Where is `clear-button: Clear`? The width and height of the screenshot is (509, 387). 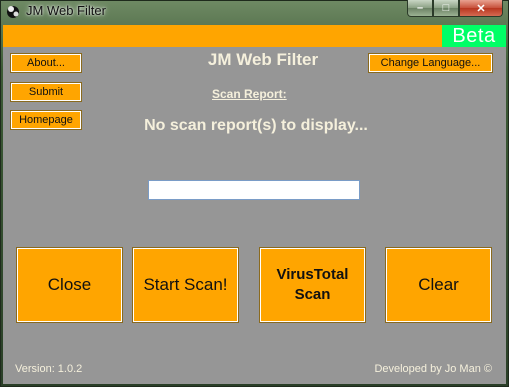
clear-button: Clear is located at coordinates (438, 285).